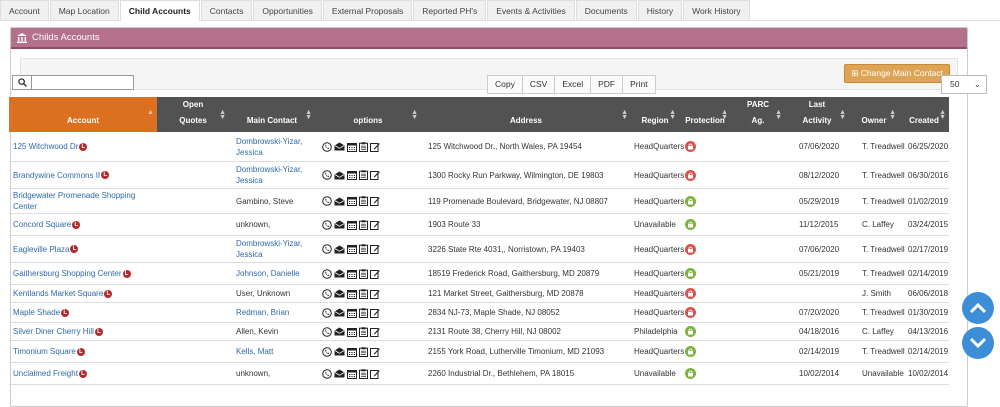 This screenshot has height=407, width=1000. What do you see at coordinates (268, 273) in the screenshot?
I see `main-contact-link: Johnson, Danielle` at bounding box center [268, 273].